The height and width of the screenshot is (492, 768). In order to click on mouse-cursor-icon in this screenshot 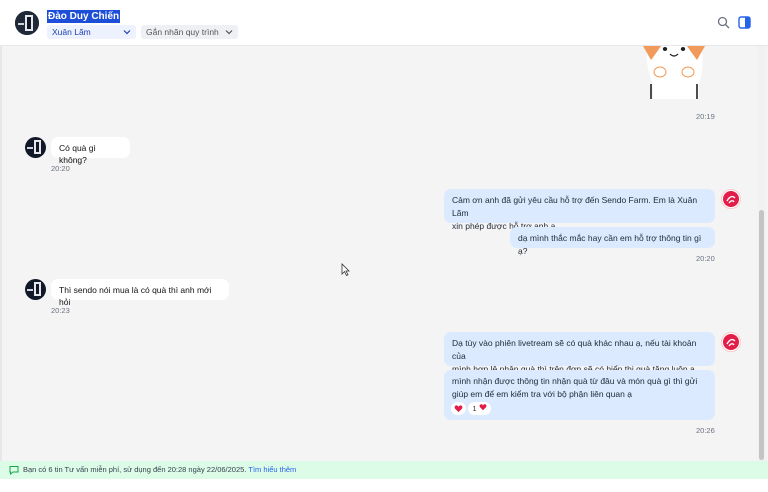, I will do `click(345, 269)`.